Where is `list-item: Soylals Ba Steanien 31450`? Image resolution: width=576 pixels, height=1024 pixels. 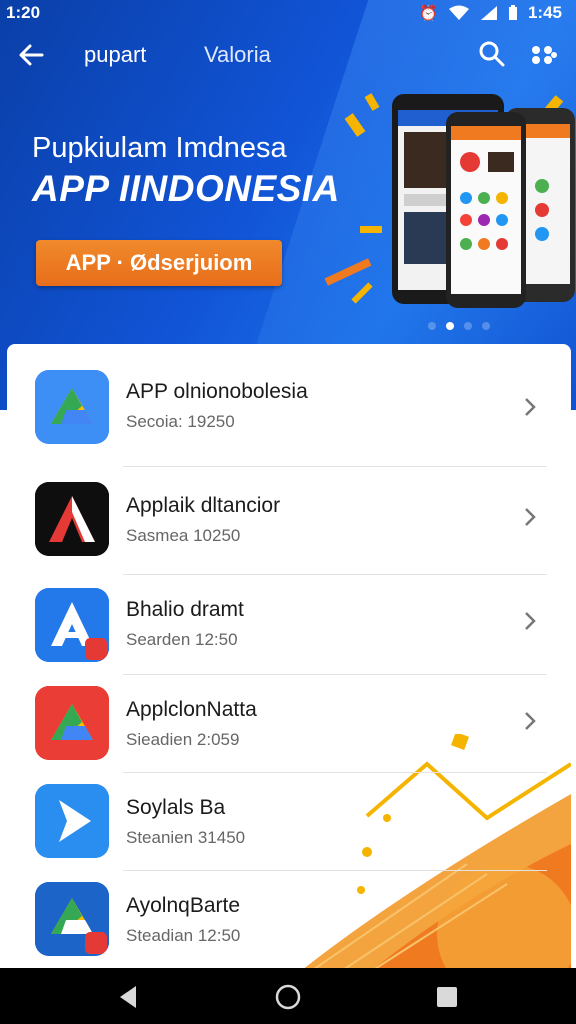 list-item: Soylals Ba Steanien 31450 is located at coordinates (289, 830).